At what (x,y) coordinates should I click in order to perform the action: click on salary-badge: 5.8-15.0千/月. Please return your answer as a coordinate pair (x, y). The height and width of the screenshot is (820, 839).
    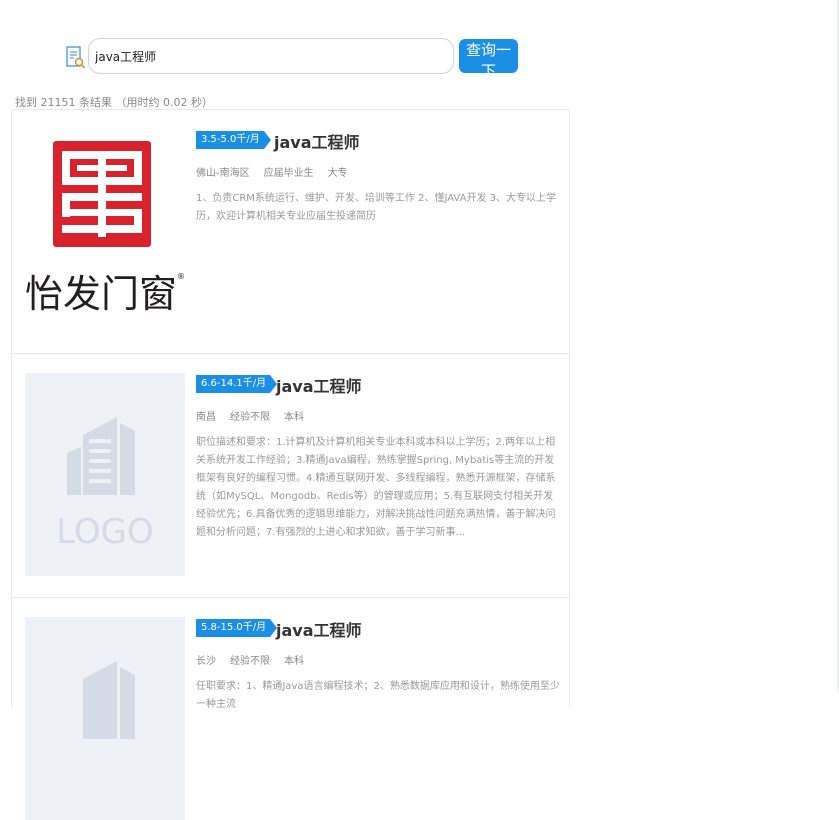
    Looking at the image, I should click on (237, 628).